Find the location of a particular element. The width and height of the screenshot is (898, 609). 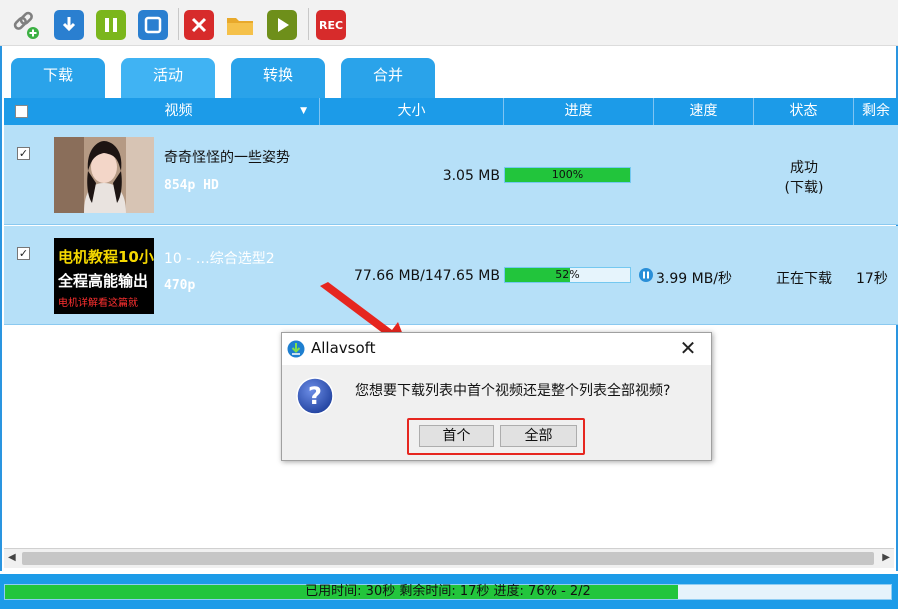

scrollbar-thumb is located at coordinates (448, 558).